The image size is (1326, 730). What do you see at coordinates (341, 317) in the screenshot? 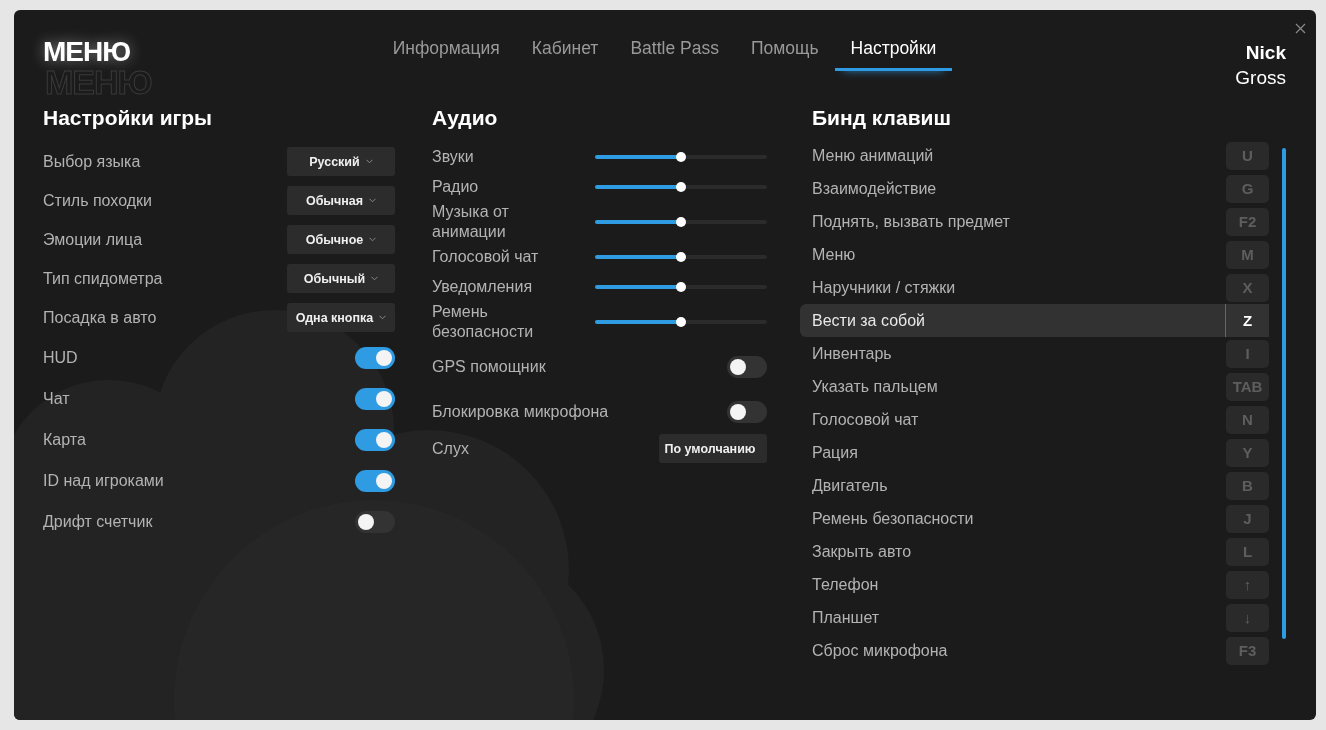
I see `dropdown: Одна кнопка` at bounding box center [341, 317].